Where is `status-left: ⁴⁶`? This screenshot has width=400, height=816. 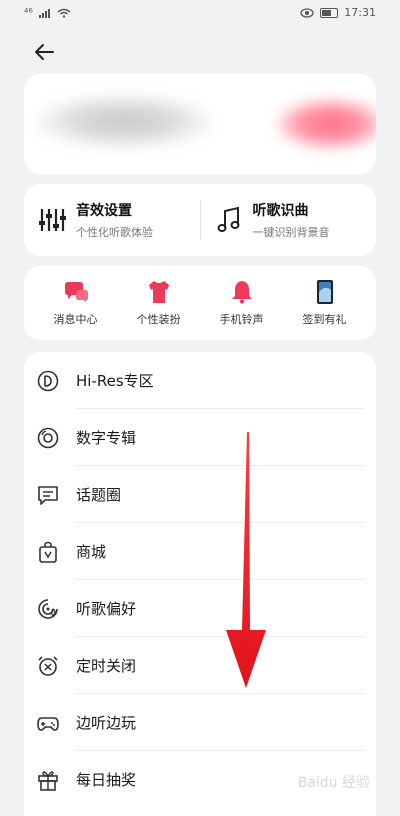
status-left: ⁴⁶ is located at coordinates (47, 12).